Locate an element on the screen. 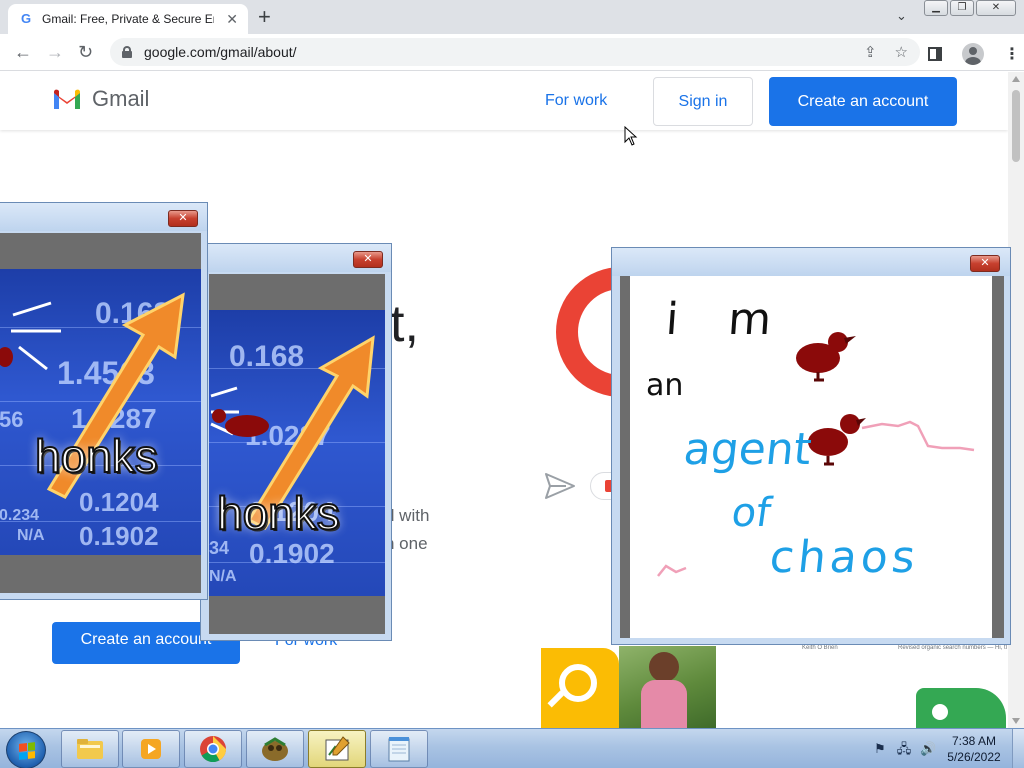 The image size is (1024, 768). drawing-text-line: an is located at coordinates (665, 385).